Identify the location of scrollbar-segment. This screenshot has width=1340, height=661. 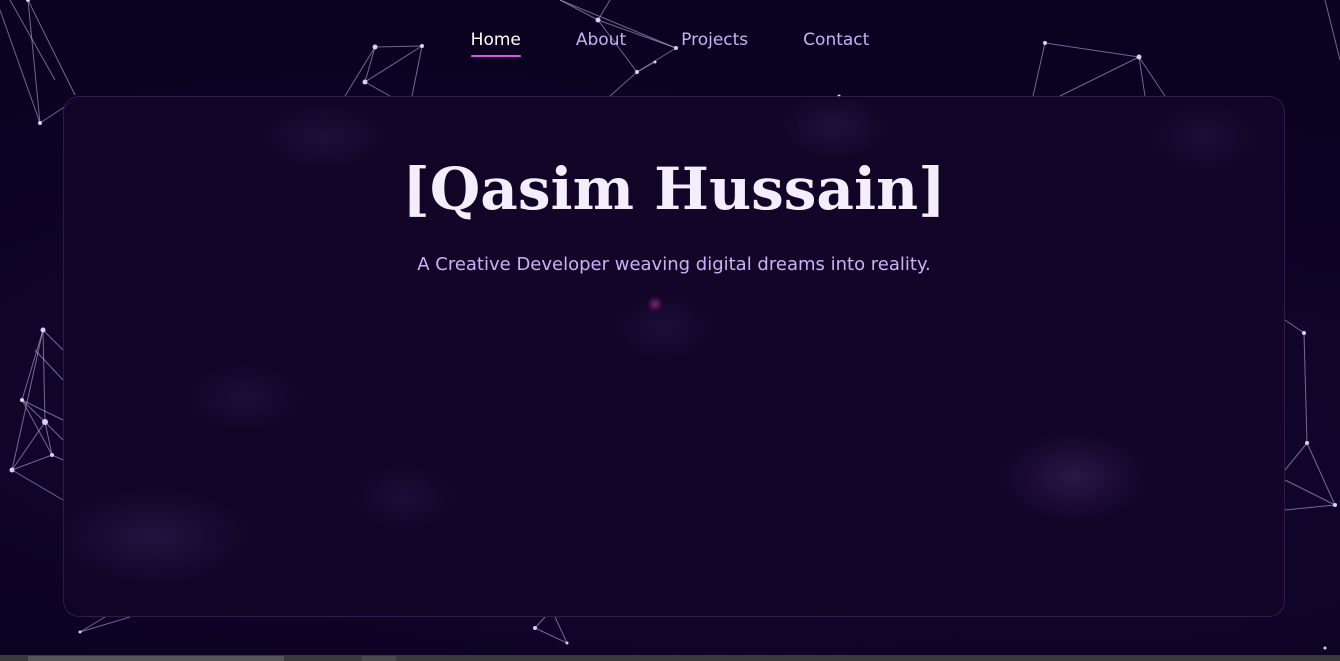
(379, 658).